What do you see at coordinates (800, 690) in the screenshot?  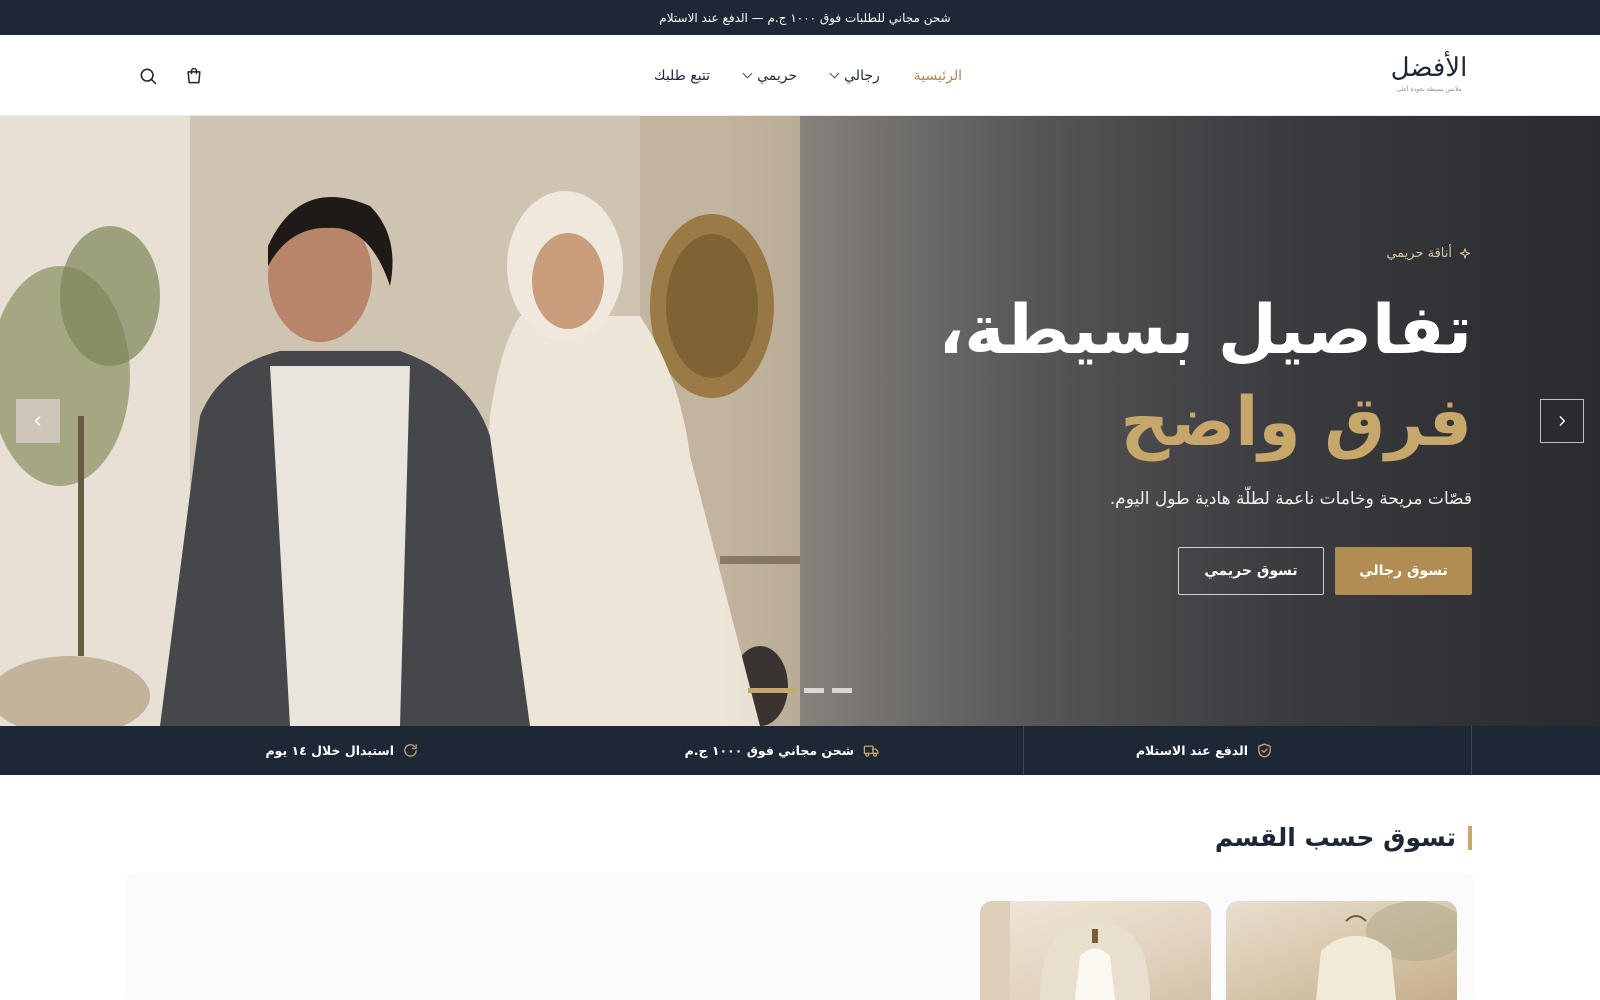 I see `carousel-dots` at bounding box center [800, 690].